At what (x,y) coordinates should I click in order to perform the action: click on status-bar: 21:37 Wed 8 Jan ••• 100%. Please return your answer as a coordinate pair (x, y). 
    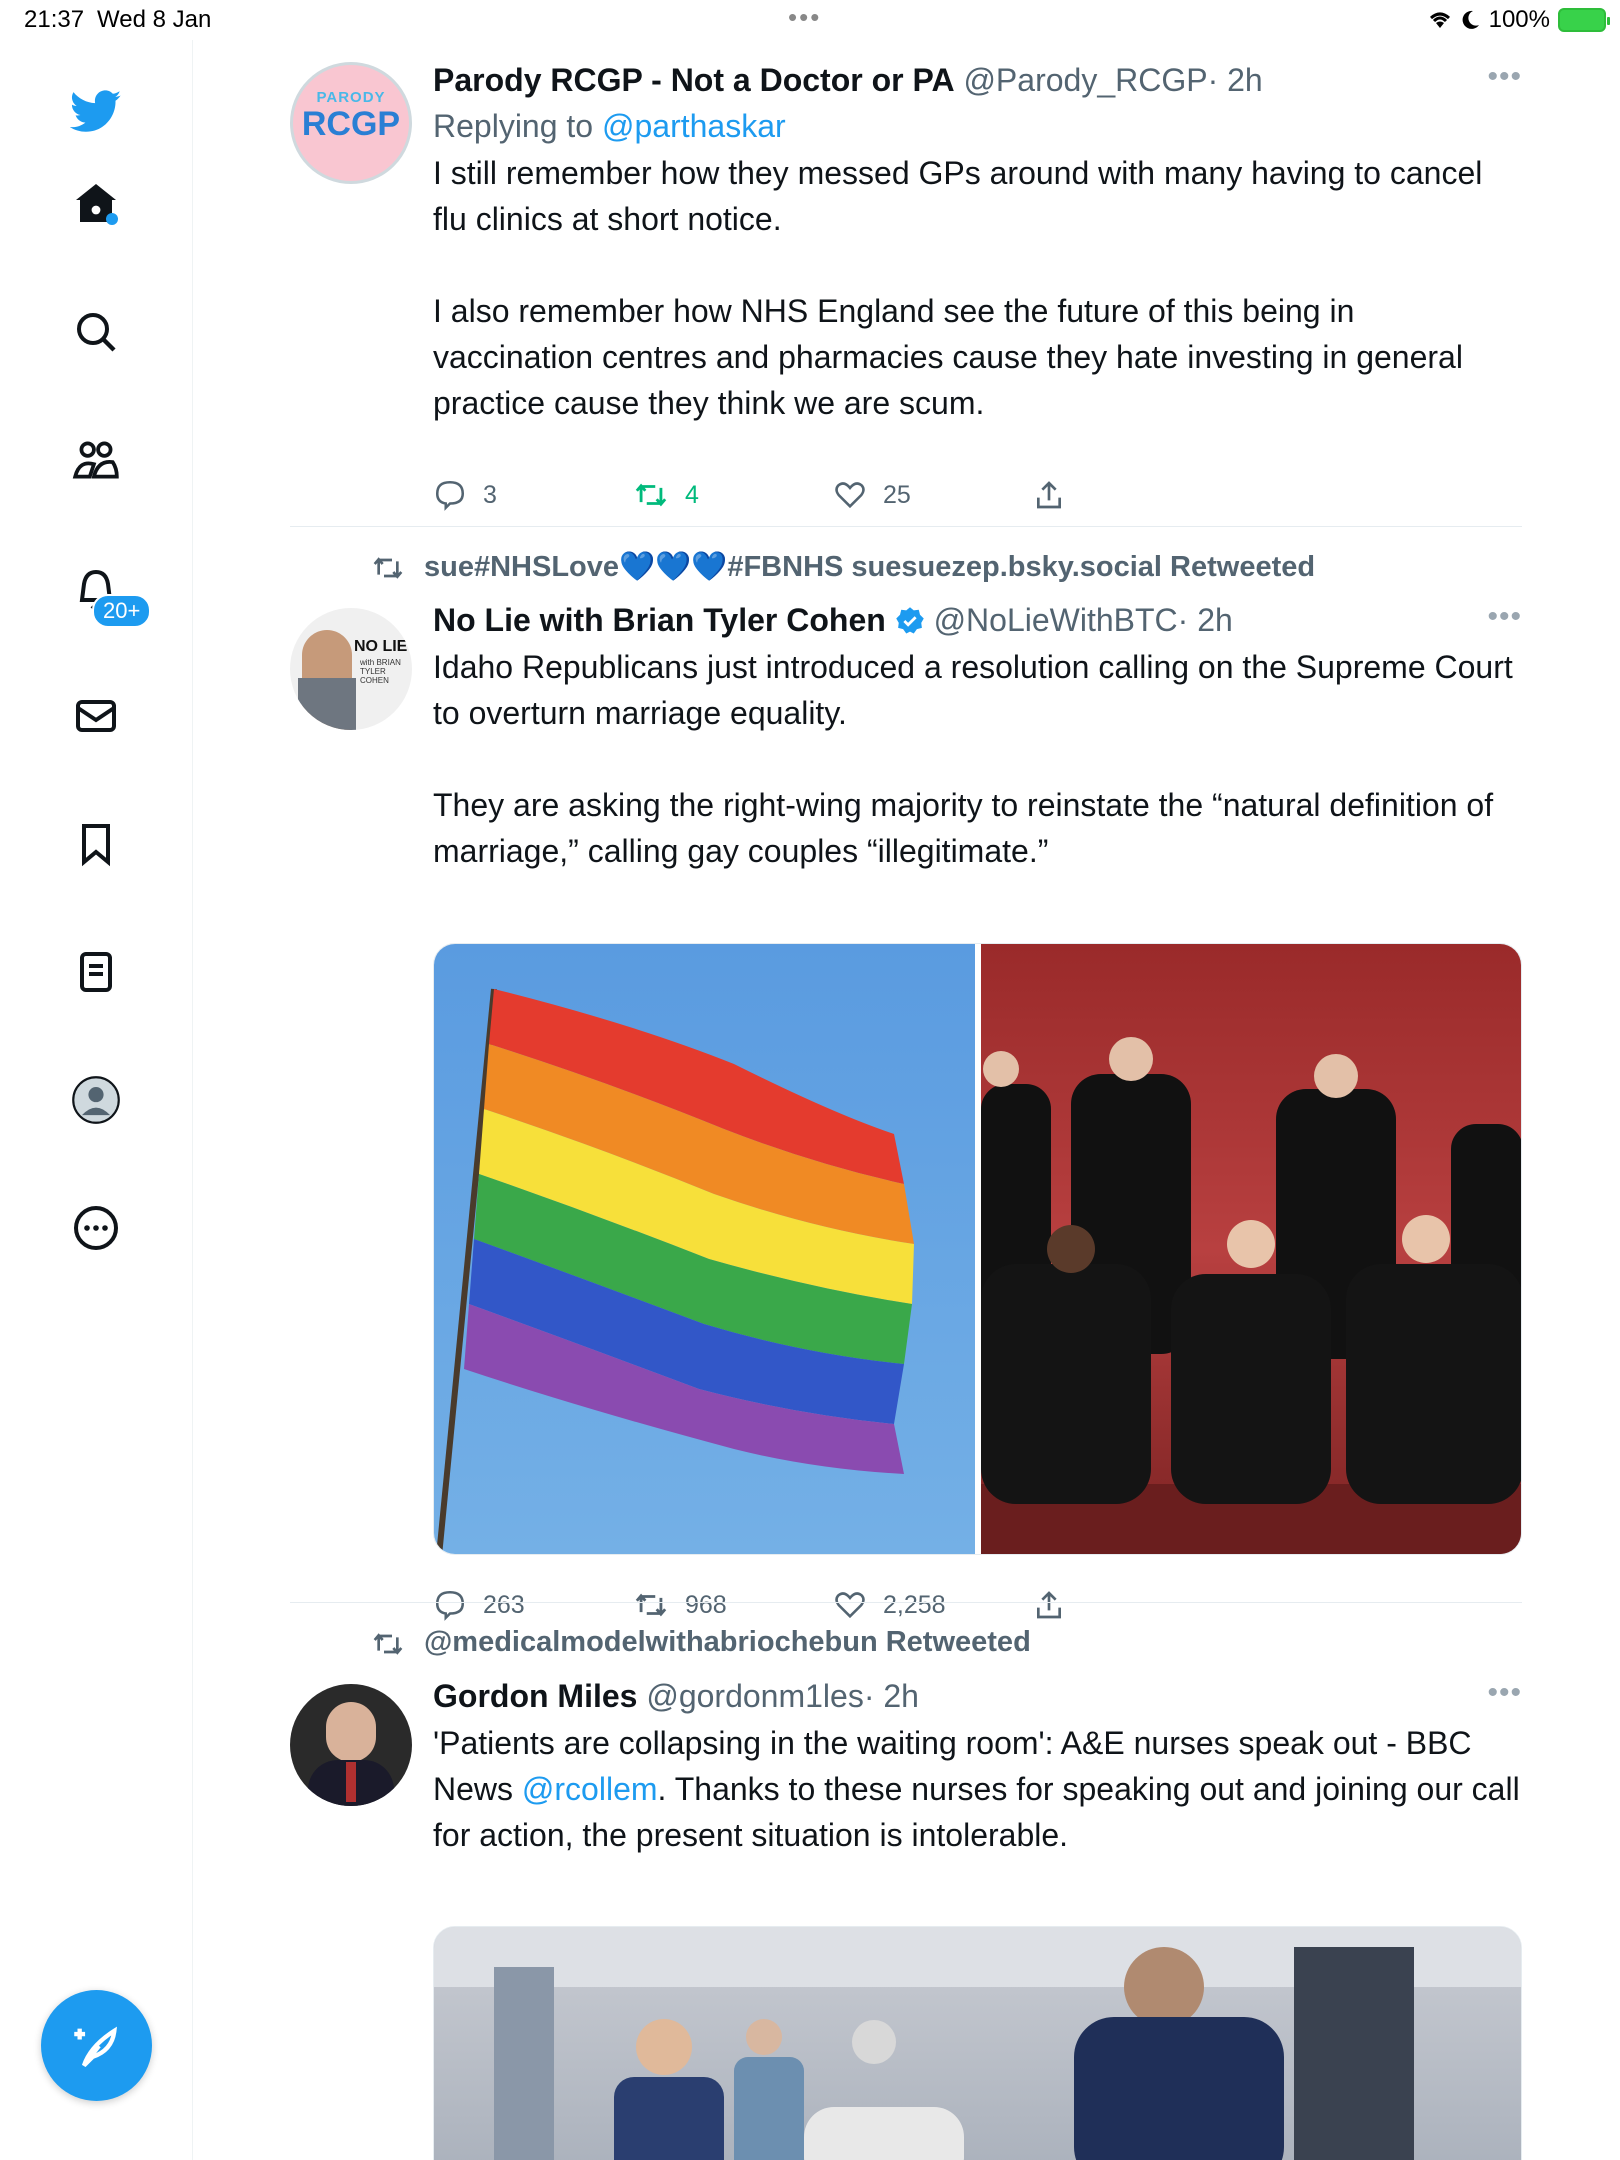
    Looking at the image, I should click on (810, 20).